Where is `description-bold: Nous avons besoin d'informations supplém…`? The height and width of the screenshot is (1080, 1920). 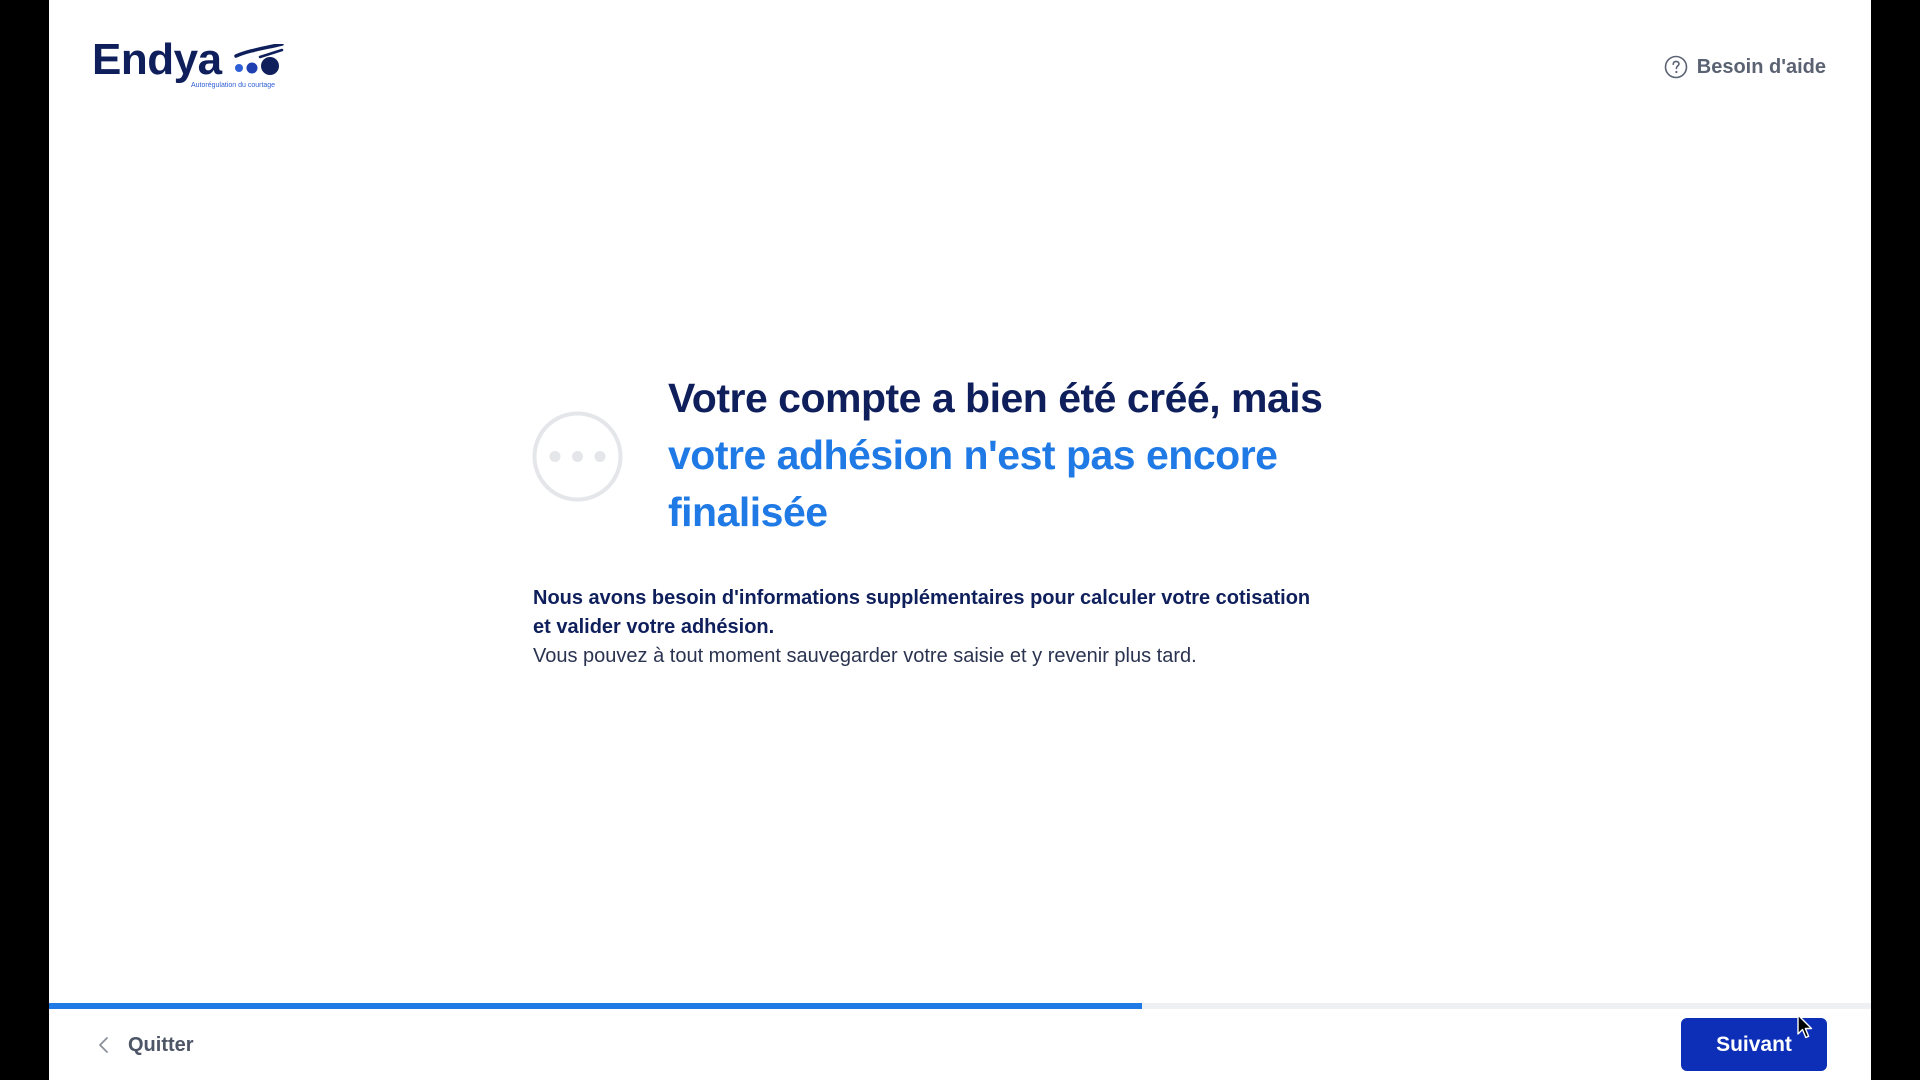
description-bold: Nous avons besoin d'informations supplém… is located at coordinates (922, 612).